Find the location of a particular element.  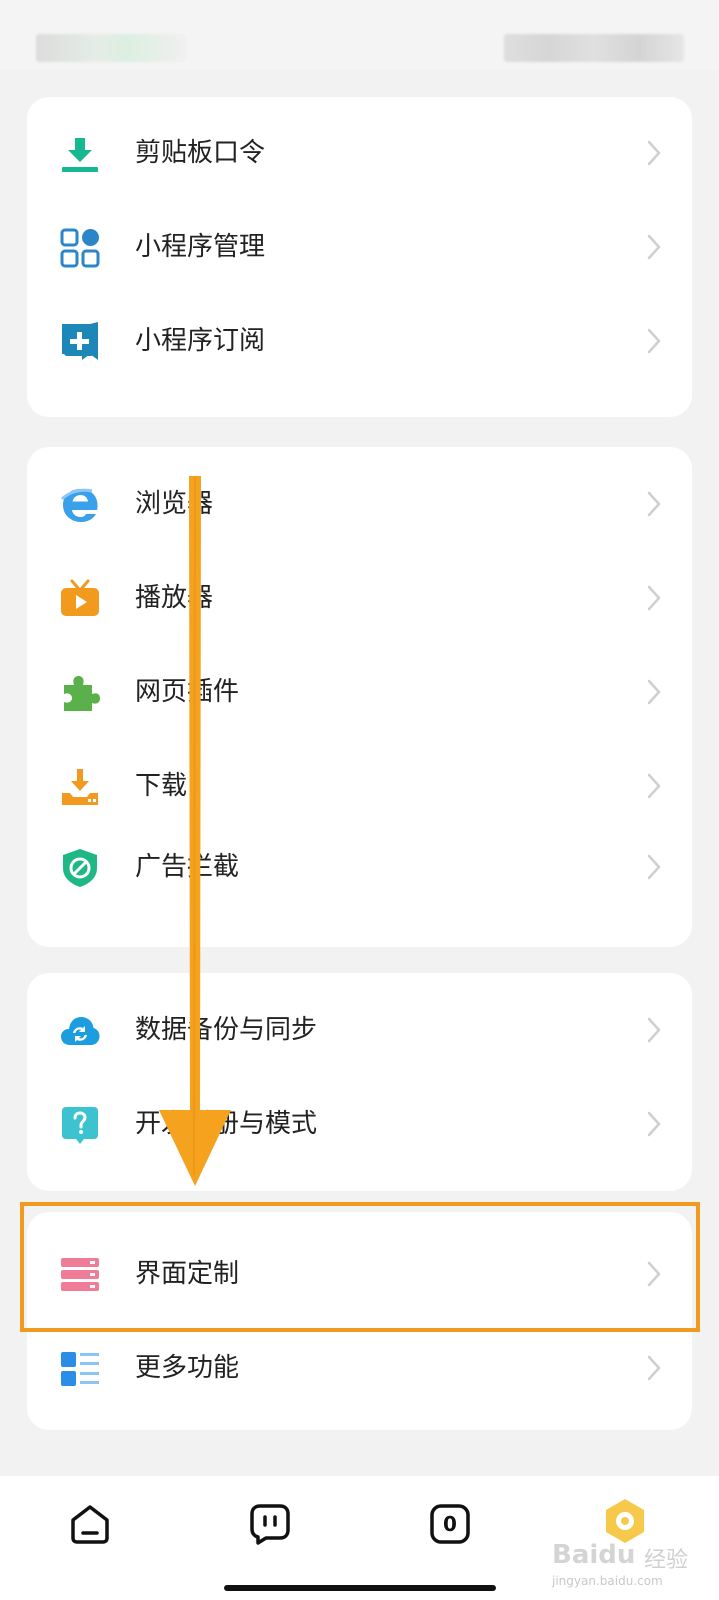

menu-item-label: 数据备份与同步 is located at coordinates (226, 1030).